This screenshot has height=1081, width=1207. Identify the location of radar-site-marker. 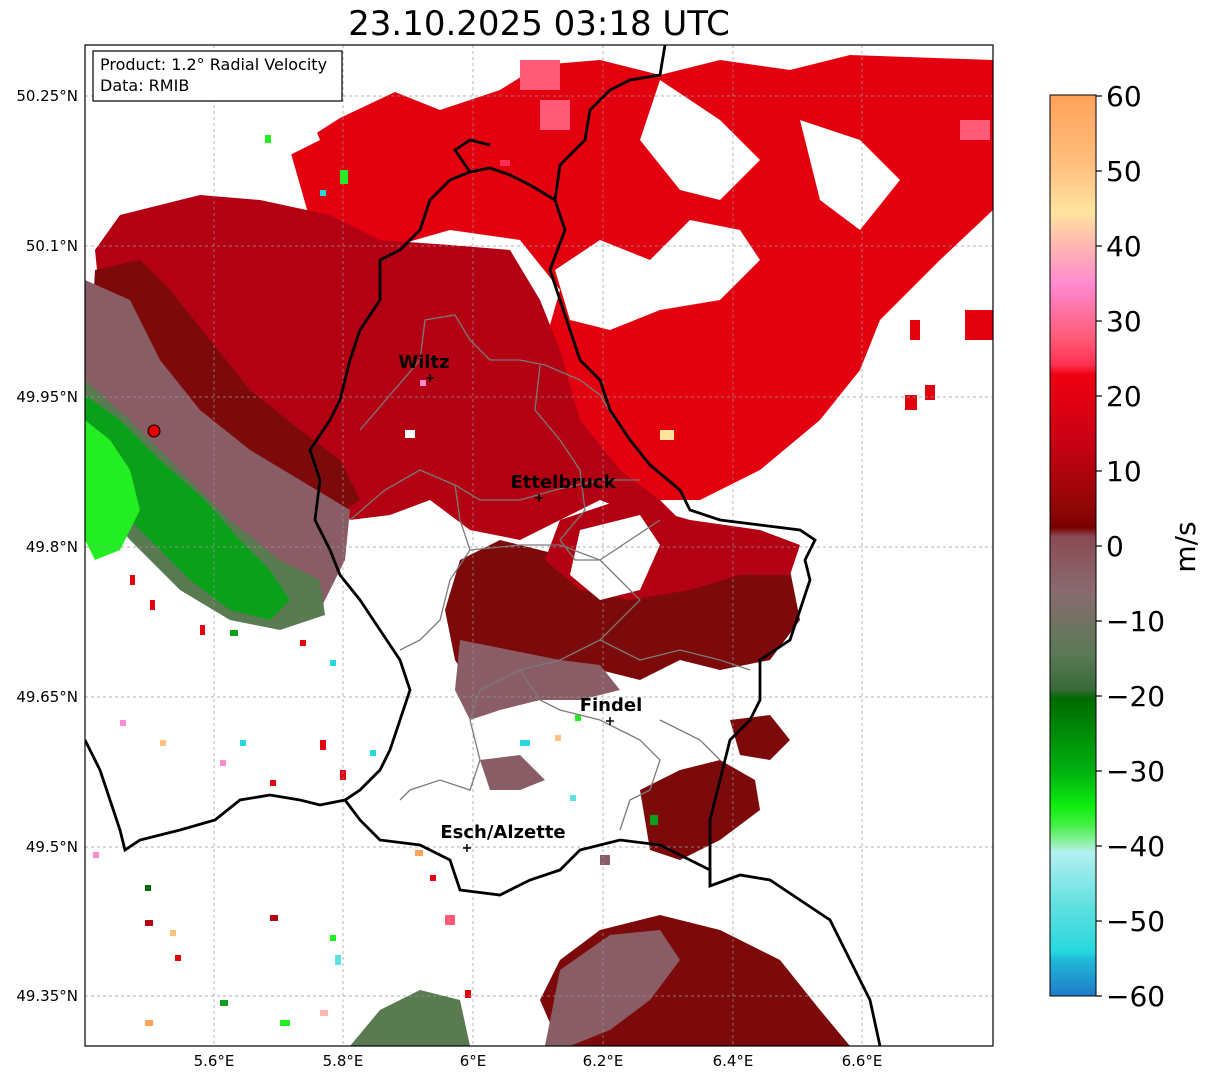
(154, 431).